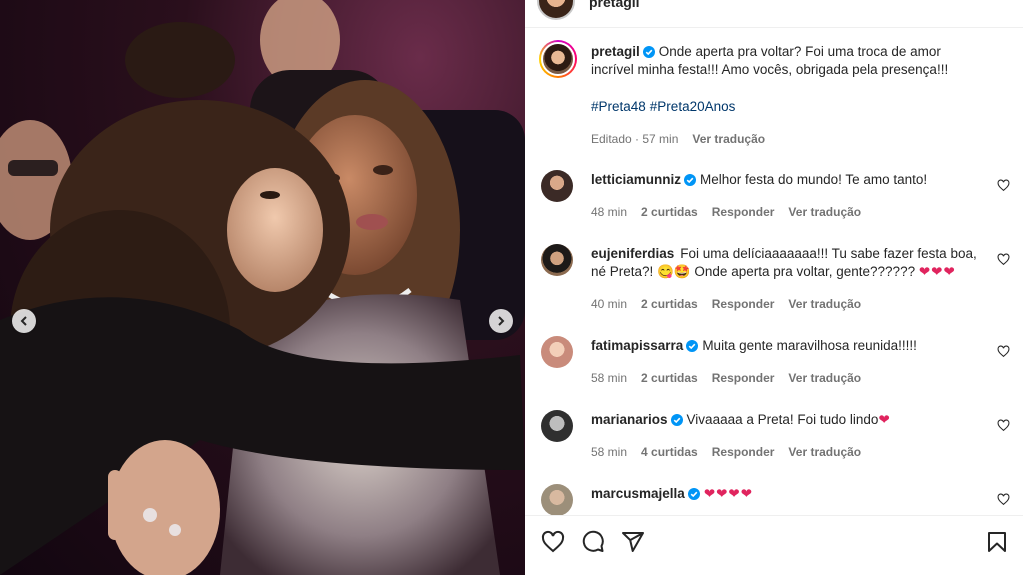 This screenshot has height=575, width=1023. Describe the element at coordinates (669, 452) in the screenshot. I see `comment-likes: 4 curtidas` at that location.